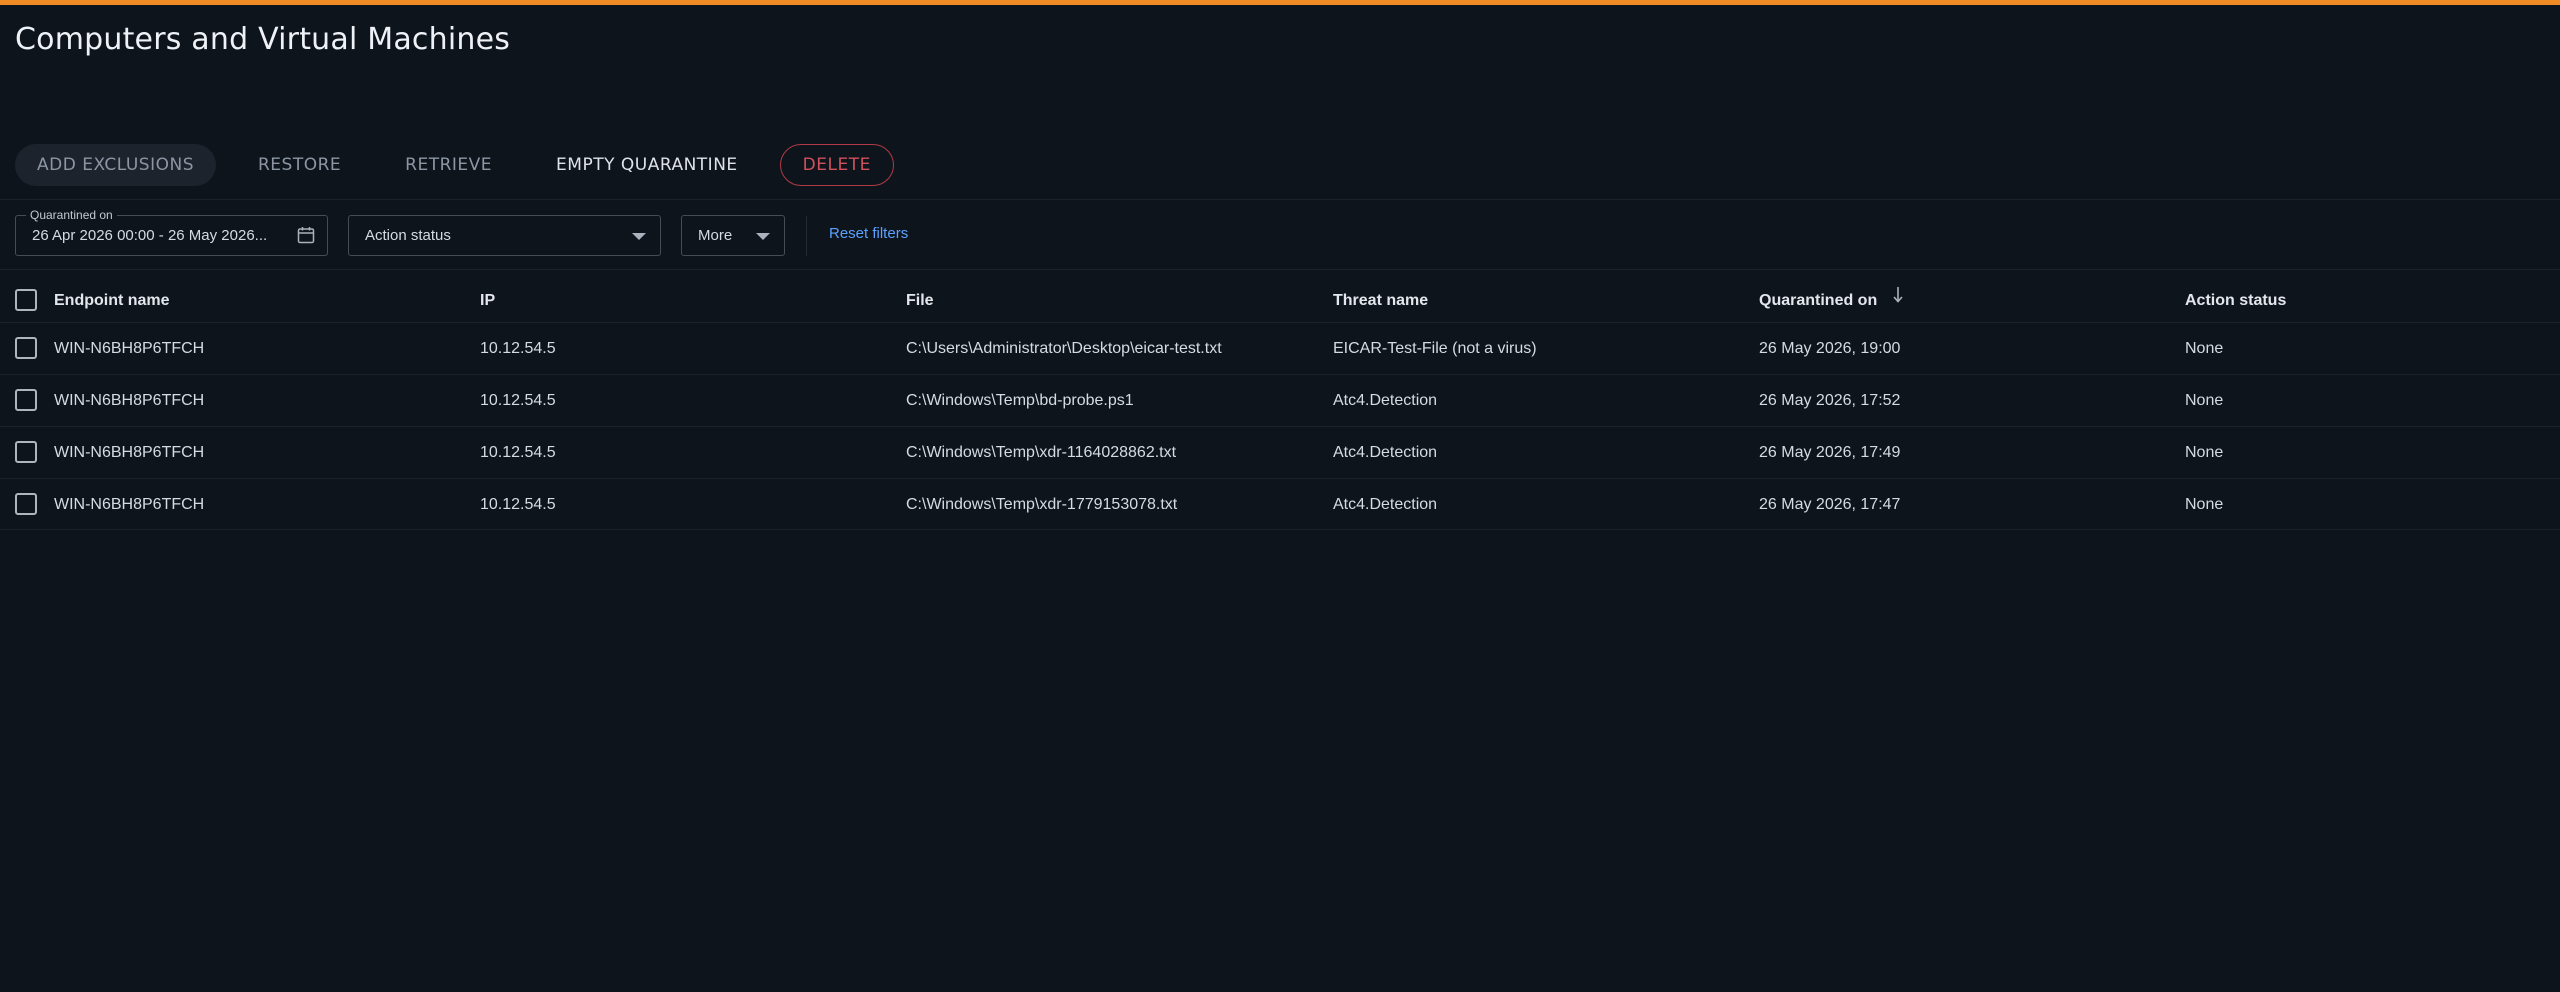 This screenshot has width=2560, height=992. I want to click on empty-quarantine-button: EMPTY QUARANTINE, so click(647, 165).